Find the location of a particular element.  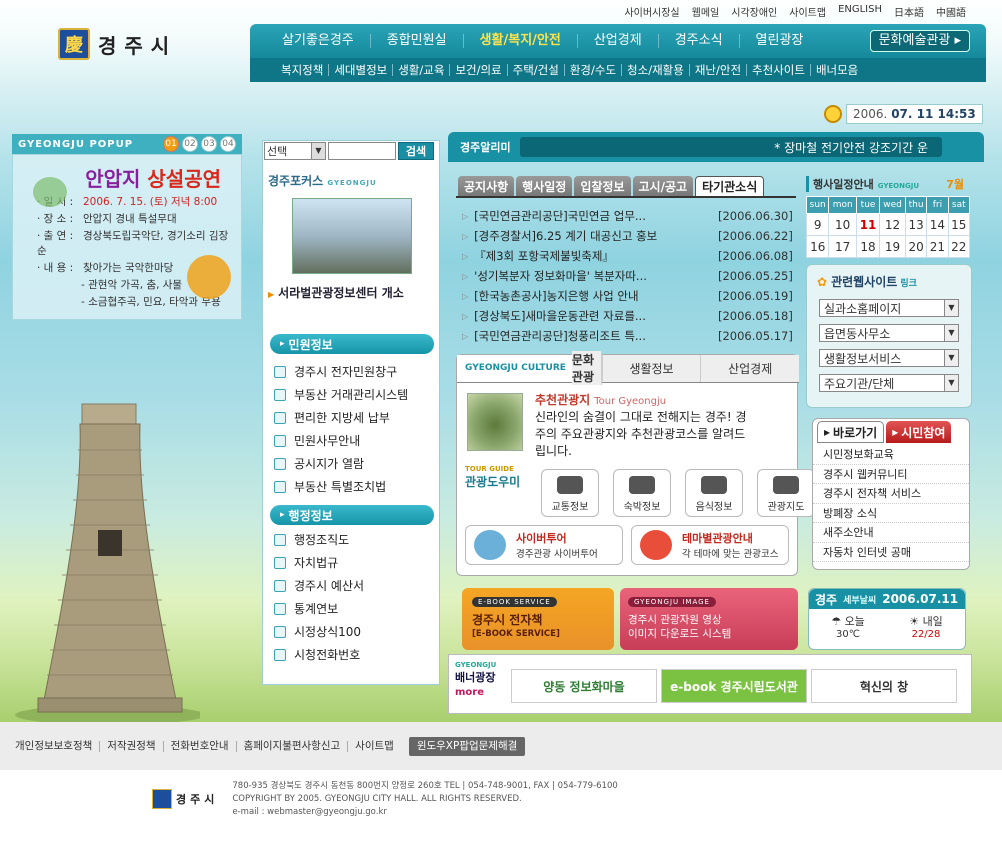

banner-more-link: more is located at coordinates (469, 692).